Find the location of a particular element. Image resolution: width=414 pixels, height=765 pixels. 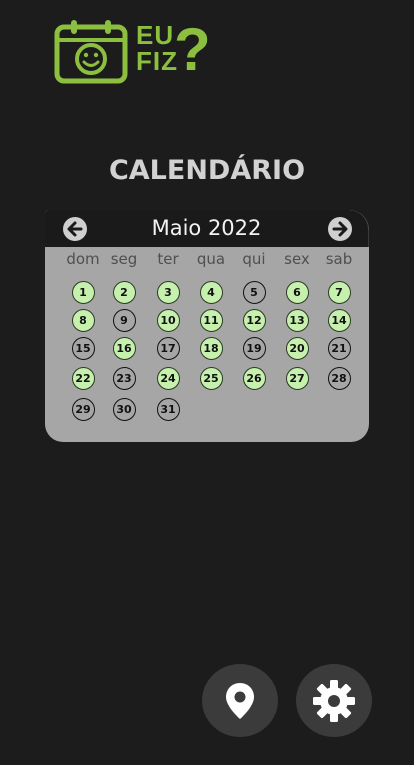

calendar-day: 19 is located at coordinates (254, 348).